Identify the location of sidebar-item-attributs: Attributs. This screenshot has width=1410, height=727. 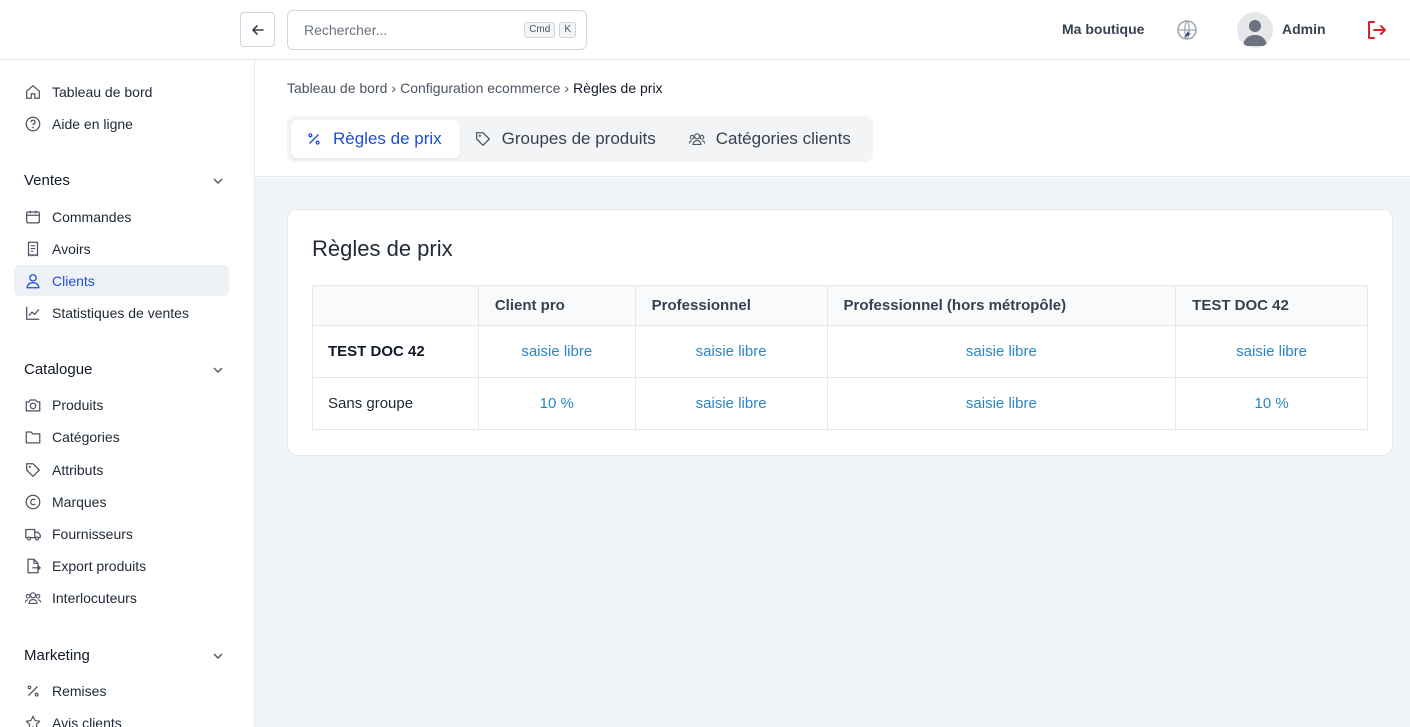
(121, 469).